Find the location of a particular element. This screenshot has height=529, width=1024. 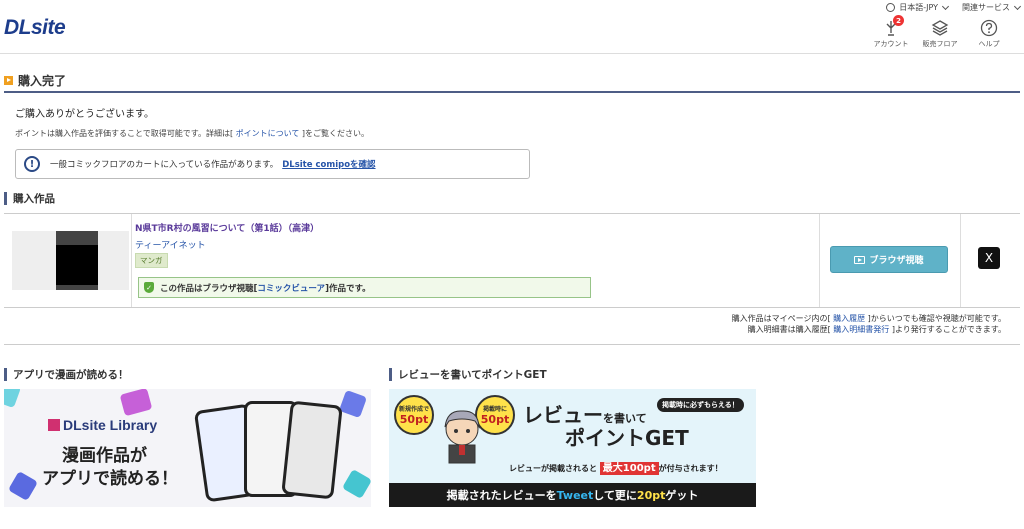

play-icon is located at coordinates (860, 259).